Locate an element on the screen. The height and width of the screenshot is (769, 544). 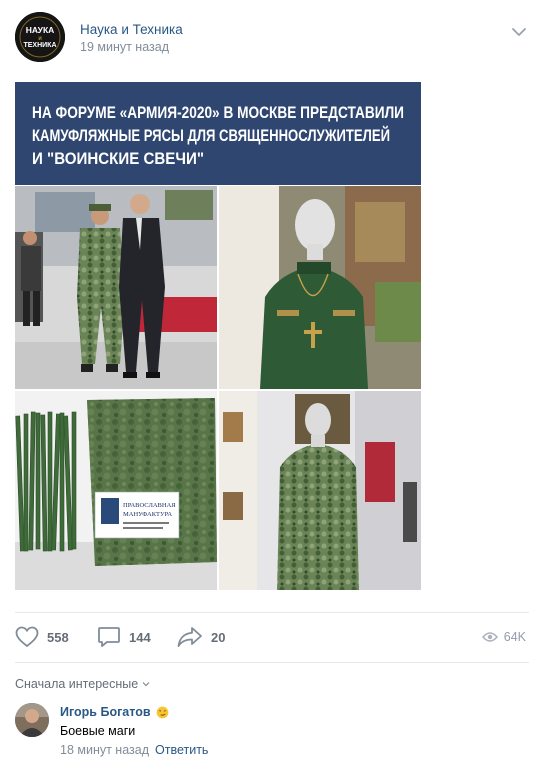
smirk-emoji-icon is located at coordinates (162, 712).